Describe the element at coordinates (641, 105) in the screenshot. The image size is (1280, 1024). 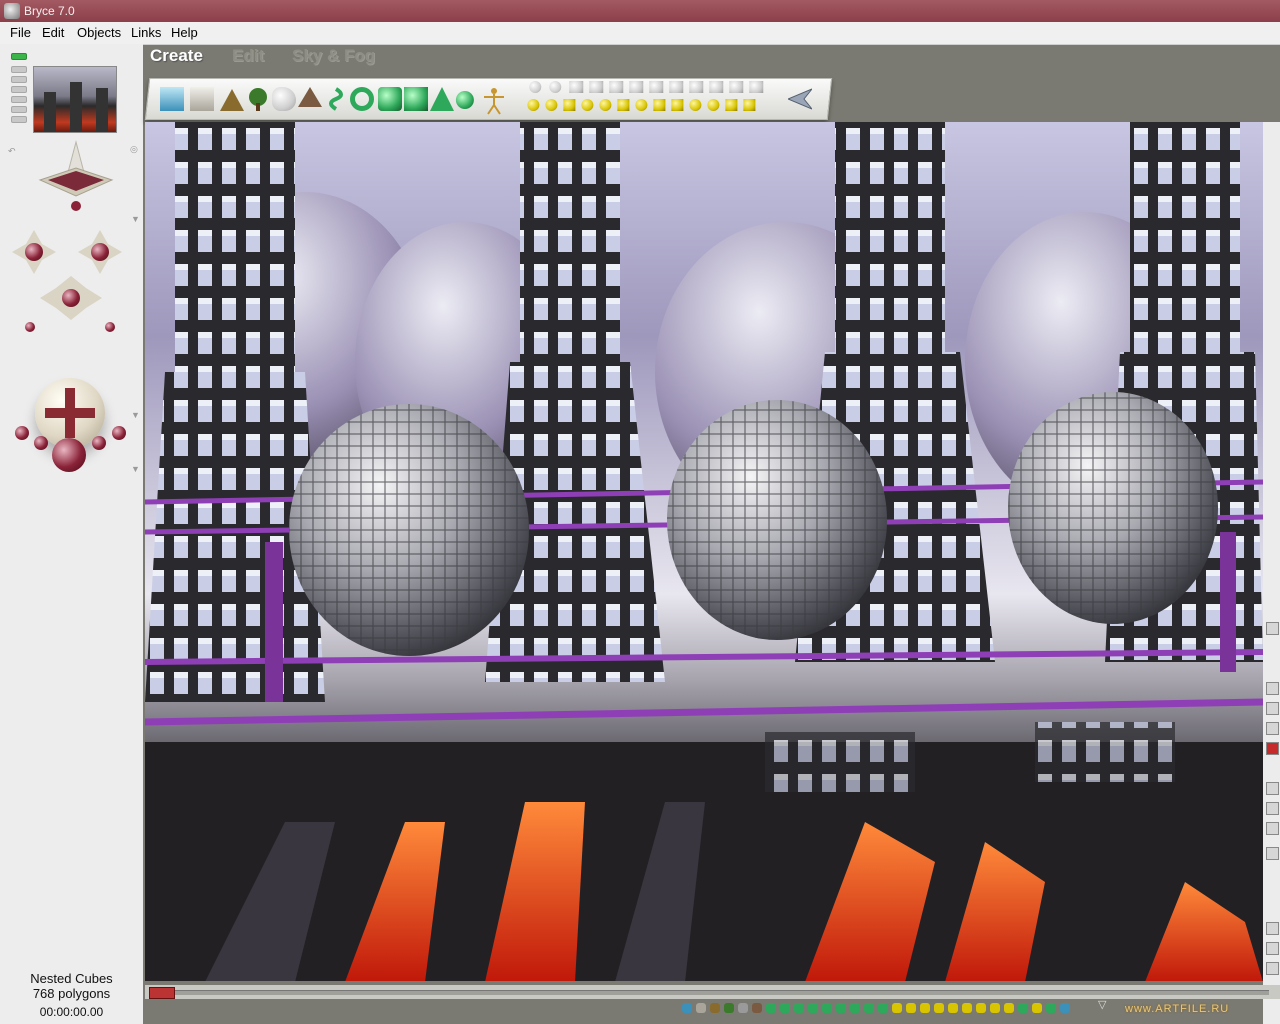
I see `star-light-icon` at that location.